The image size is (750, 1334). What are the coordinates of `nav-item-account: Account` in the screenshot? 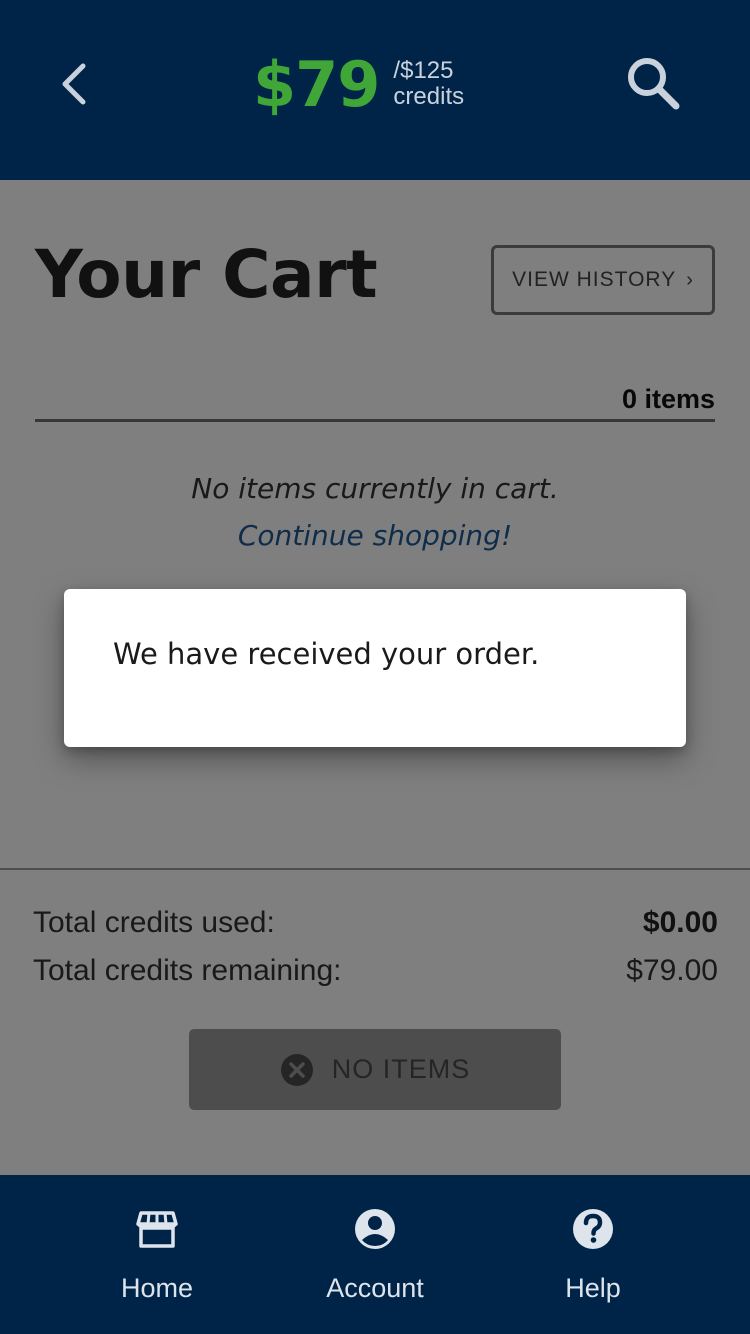 It's located at (375, 1255).